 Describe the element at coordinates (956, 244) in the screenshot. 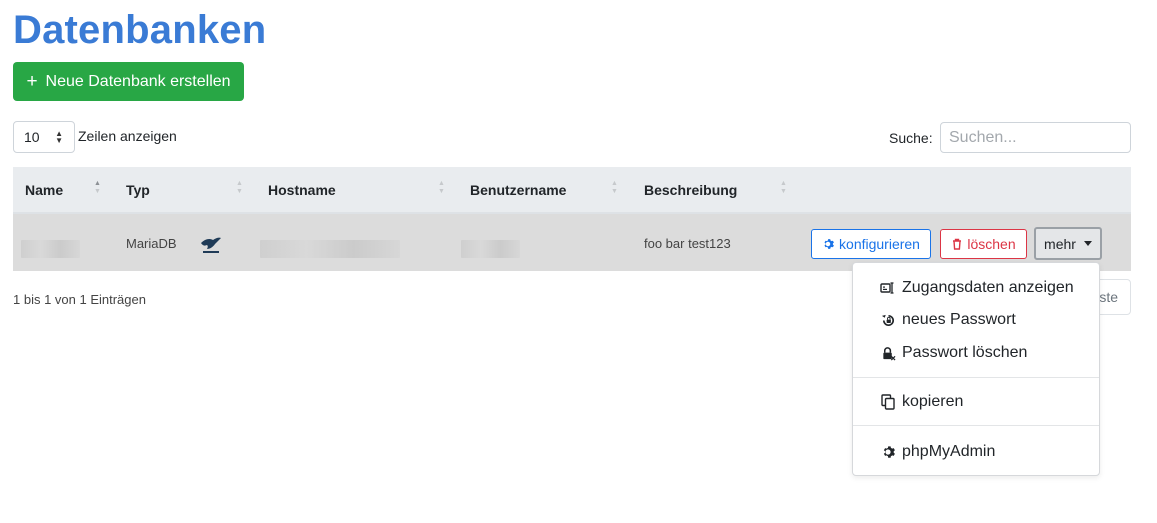

I see `trash-icon` at that location.